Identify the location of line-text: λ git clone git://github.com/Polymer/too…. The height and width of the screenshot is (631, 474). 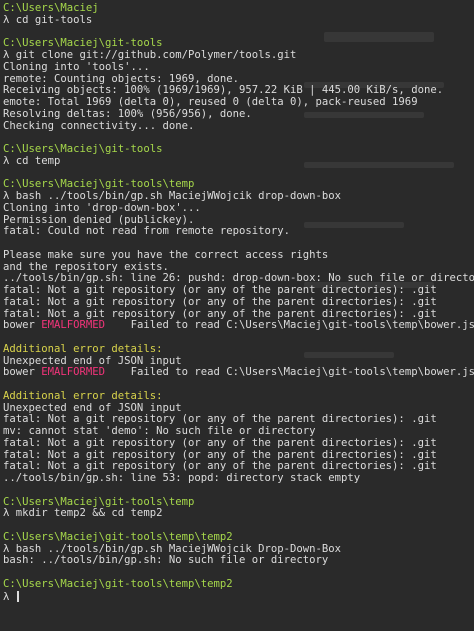
(150, 55).